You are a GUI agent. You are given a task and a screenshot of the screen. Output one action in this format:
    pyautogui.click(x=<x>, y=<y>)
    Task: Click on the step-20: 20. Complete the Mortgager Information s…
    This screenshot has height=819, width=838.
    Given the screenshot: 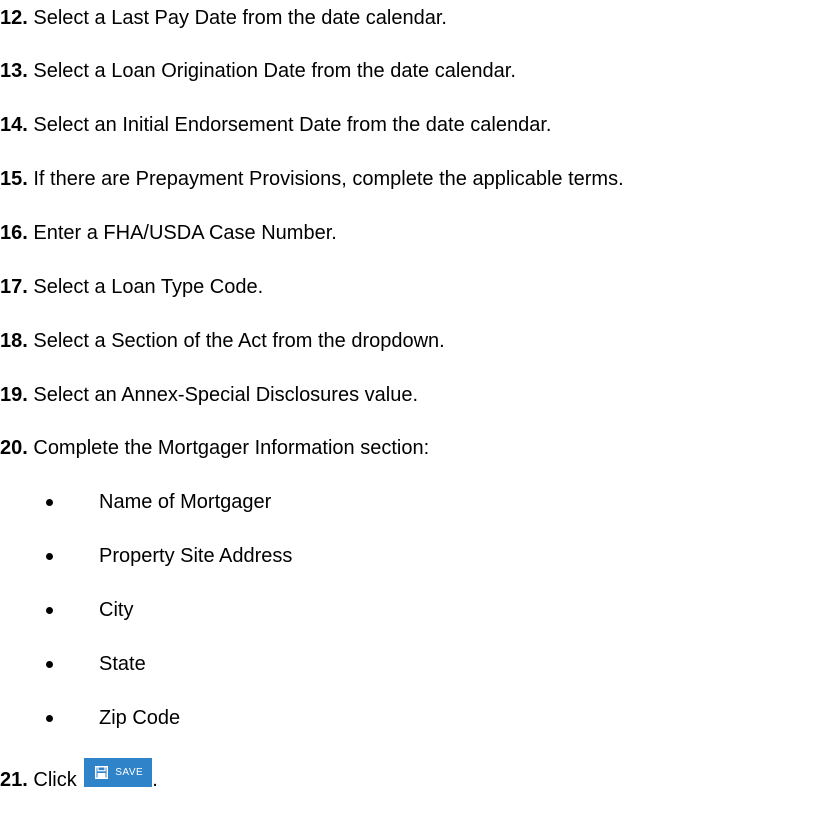 What is the action you would take?
    pyautogui.click(x=214, y=448)
    